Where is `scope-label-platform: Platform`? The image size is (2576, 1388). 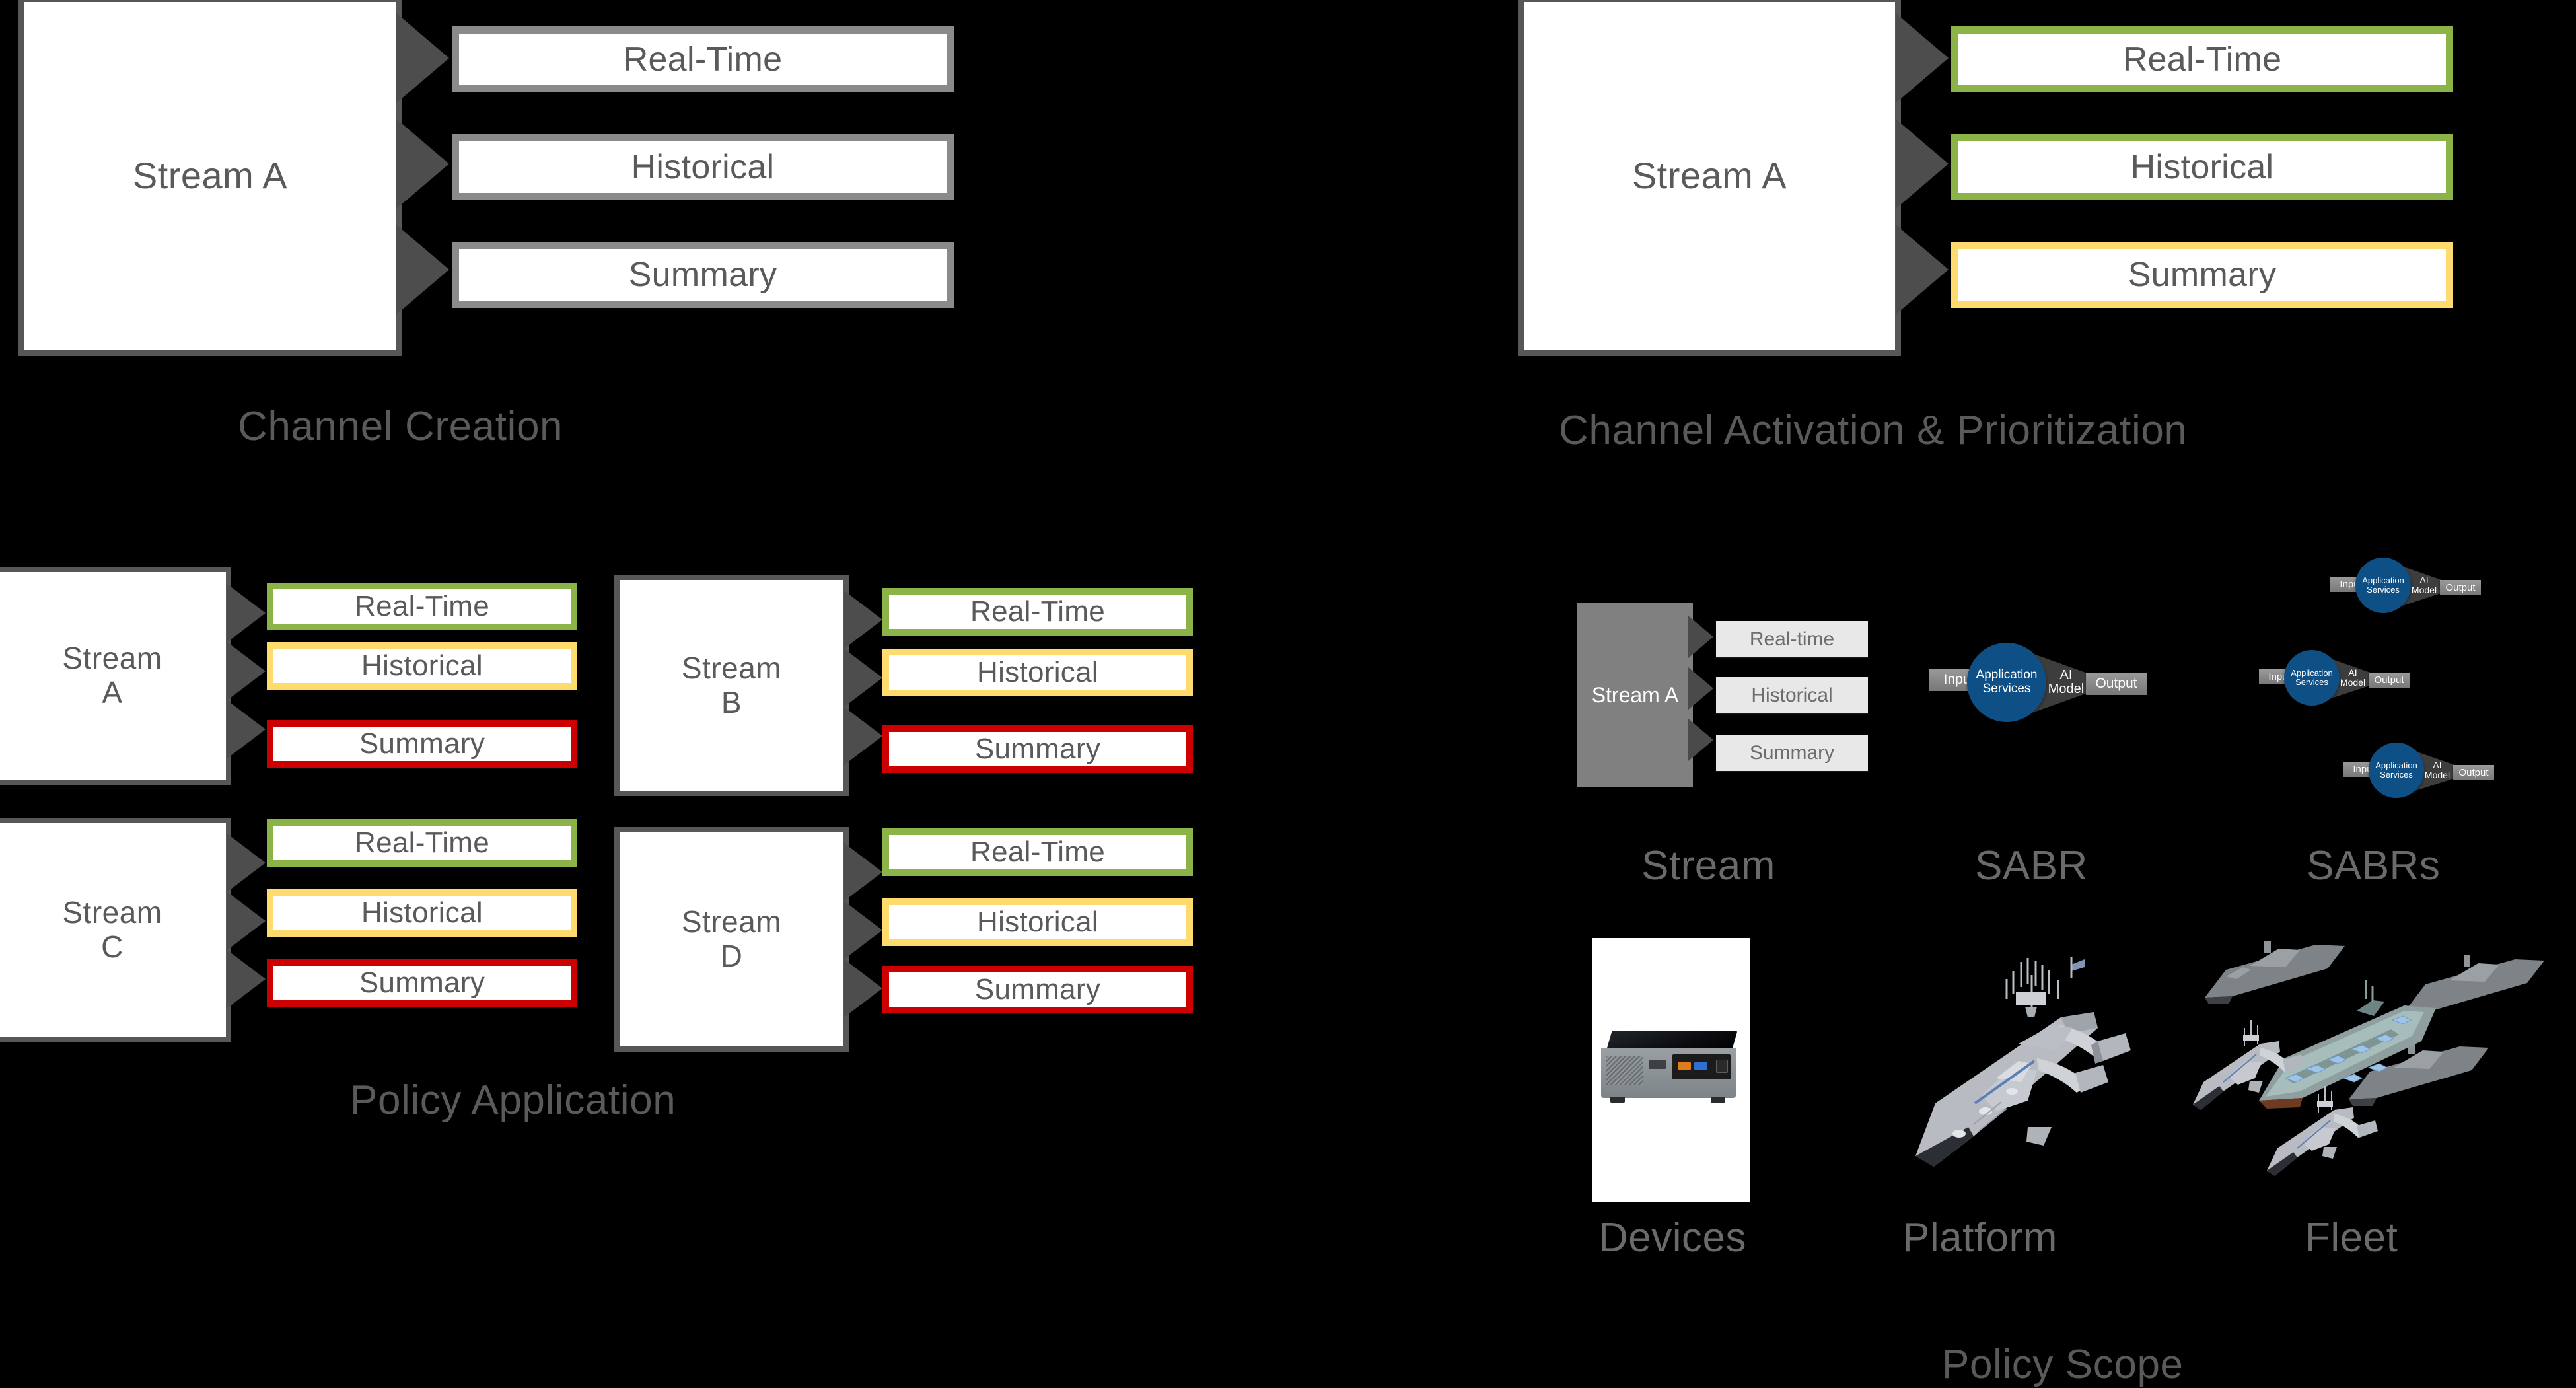
scope-label-platform: Platform is located at coordinates (1980, 1237).